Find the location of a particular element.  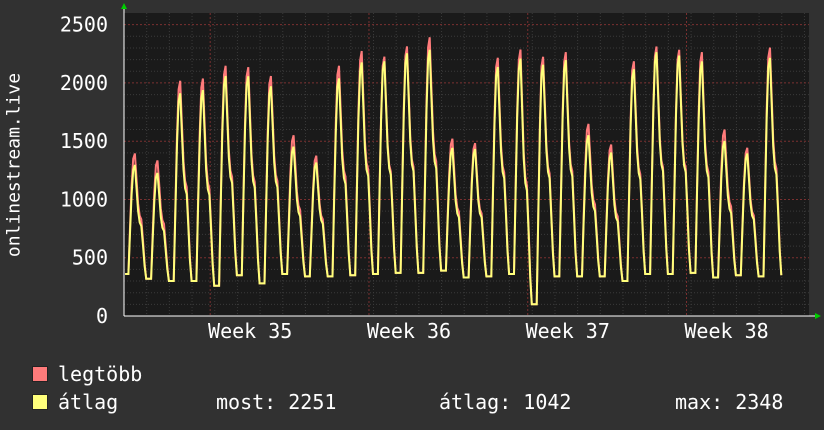

x-tick-label: Week 37 is located at coordinates (568, 331).